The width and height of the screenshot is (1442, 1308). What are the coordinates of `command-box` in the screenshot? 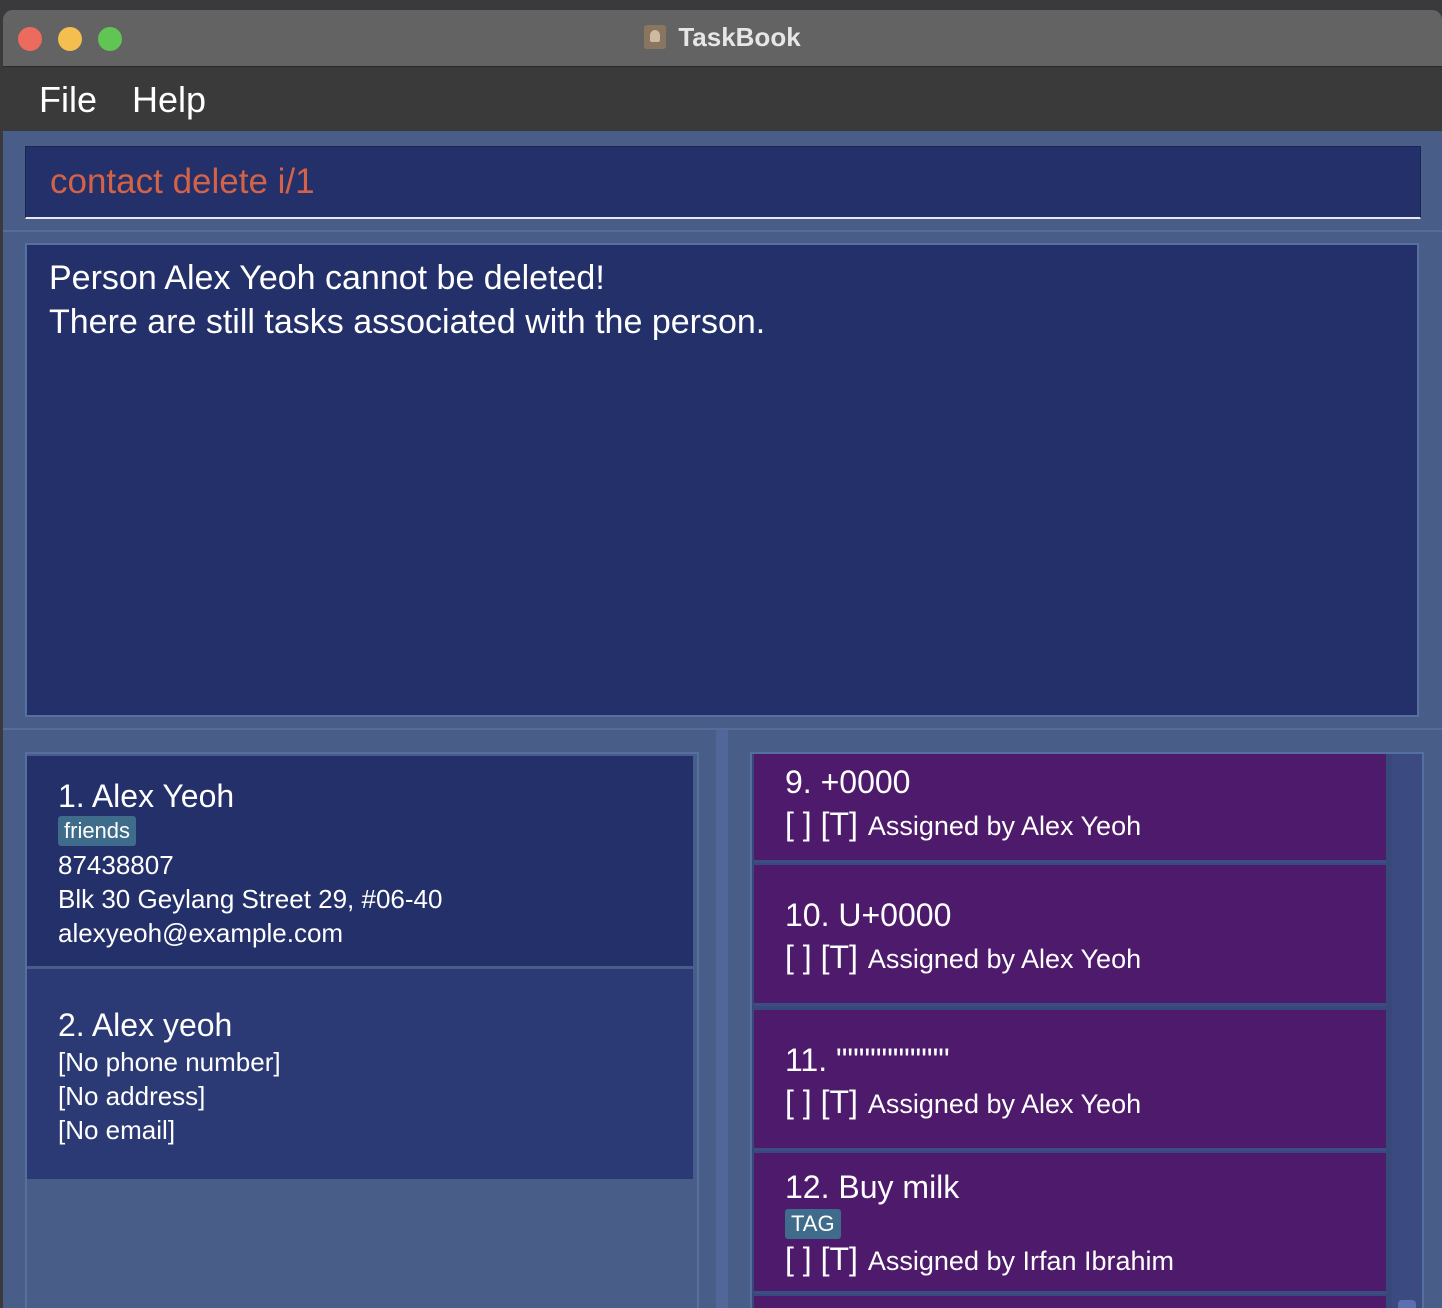 It's located at (723, 182).